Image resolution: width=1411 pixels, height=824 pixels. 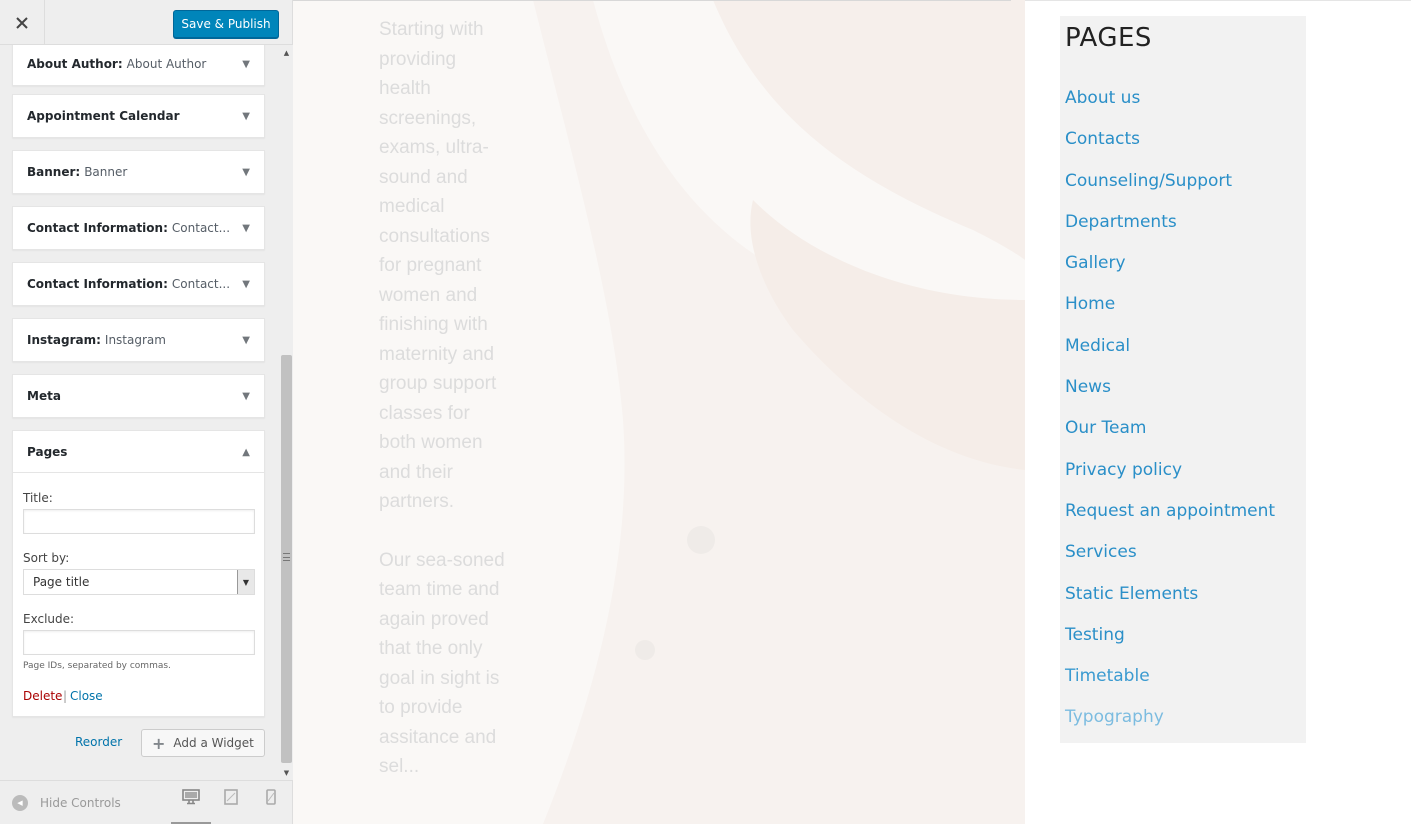 I want to click on close-customizer-button, so click(x=22, y=22).